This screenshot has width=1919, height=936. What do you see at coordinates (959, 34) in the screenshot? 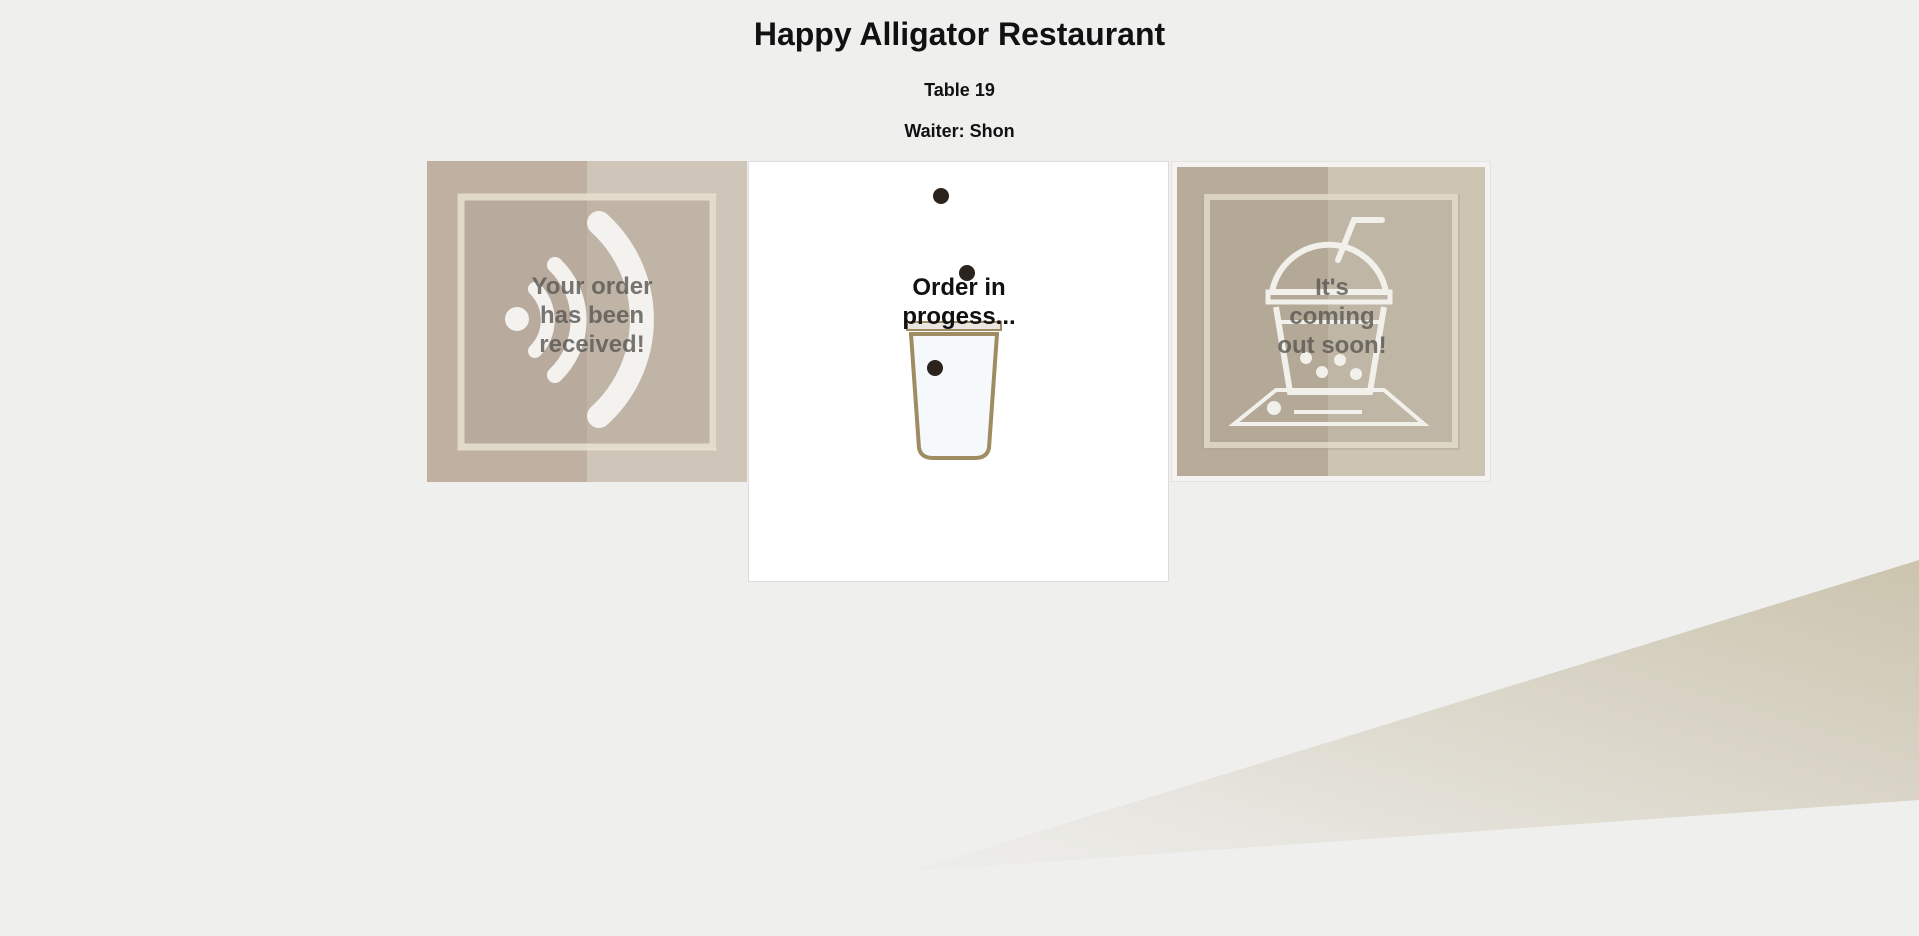
I see `restaurant-title: Happy Alligator Restaurant` at bounding box center [959, 34].